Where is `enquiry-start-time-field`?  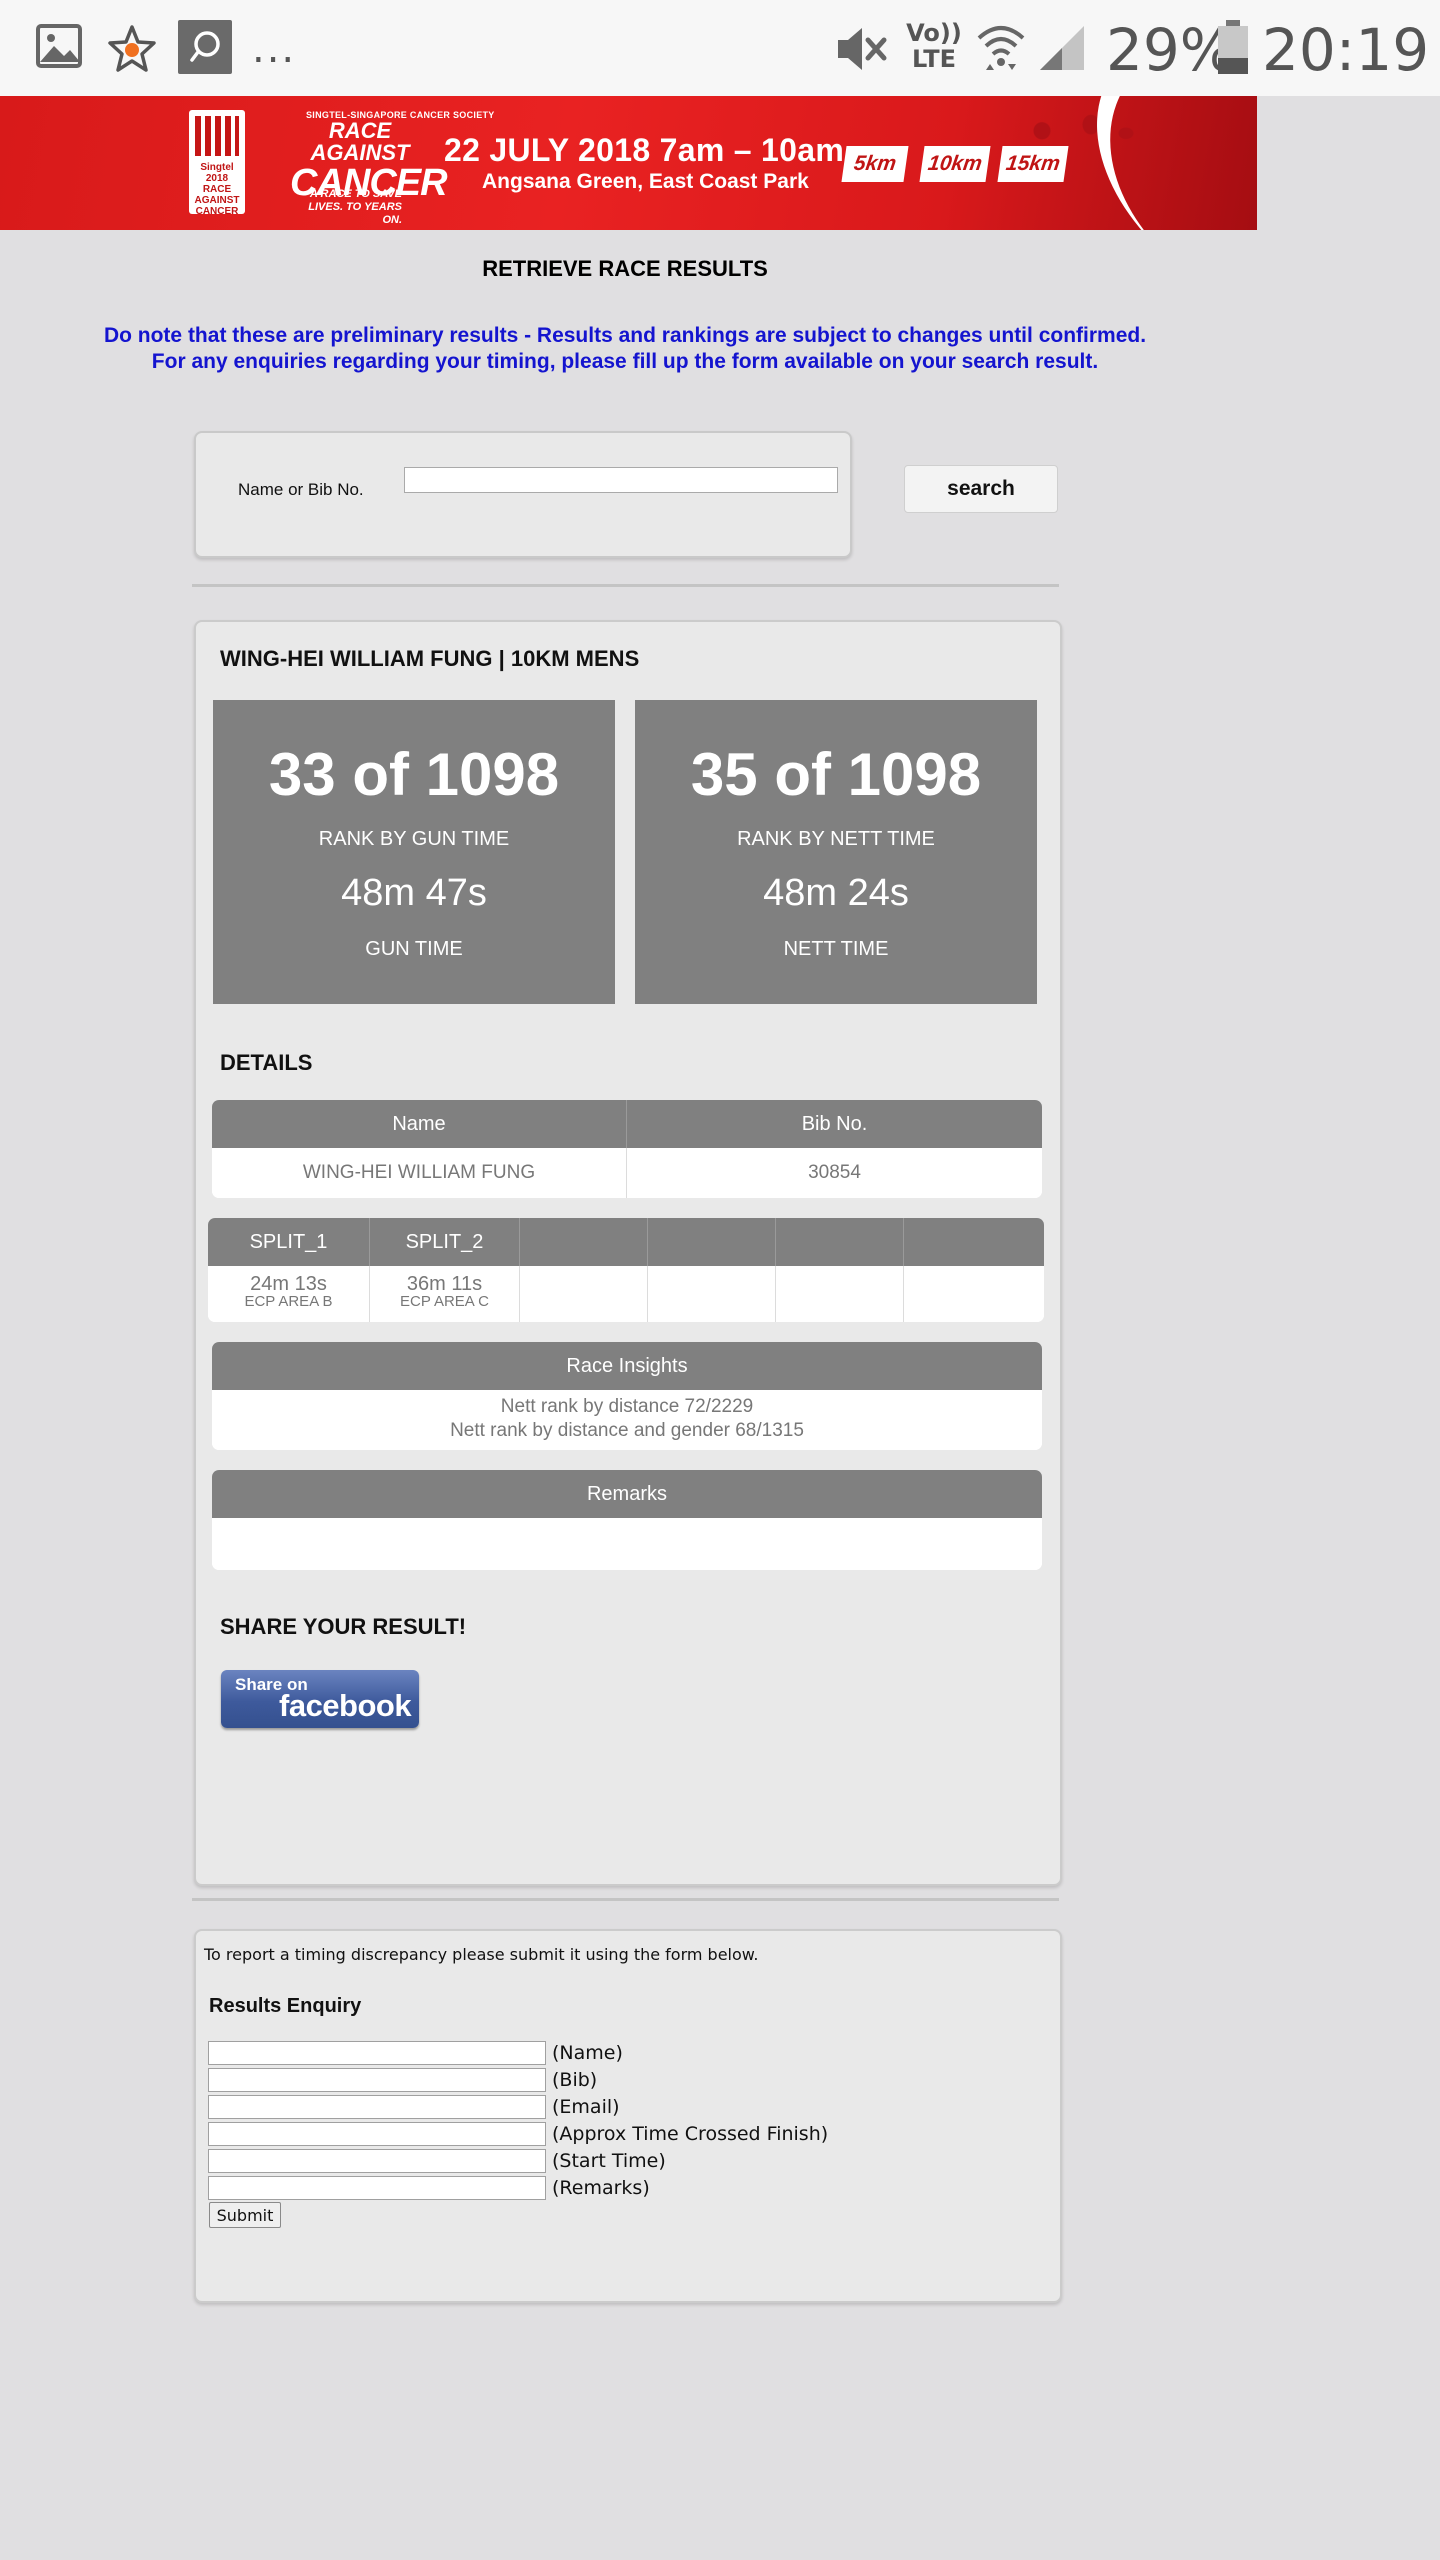
enquiry-start-time-field is located at coordinates (377, 2161).